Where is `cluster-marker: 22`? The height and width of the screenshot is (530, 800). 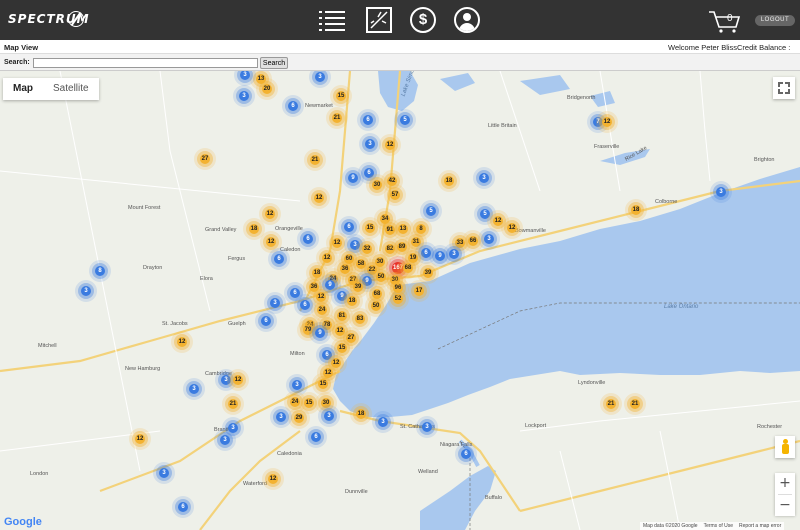
cluster-marker: 22 is located at coordinates (372, 270).